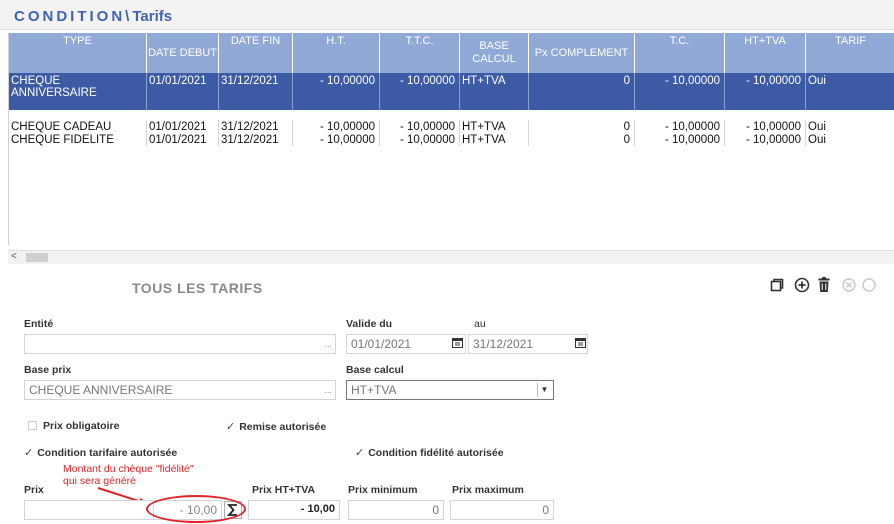 Image resolution: width=894 pixels, height=524 pixels. What do you see at coordinates (450, 390) in the screenshot?
I see `base-calcul-select: HT+TVA ▼` at bounding box center [450, 390].